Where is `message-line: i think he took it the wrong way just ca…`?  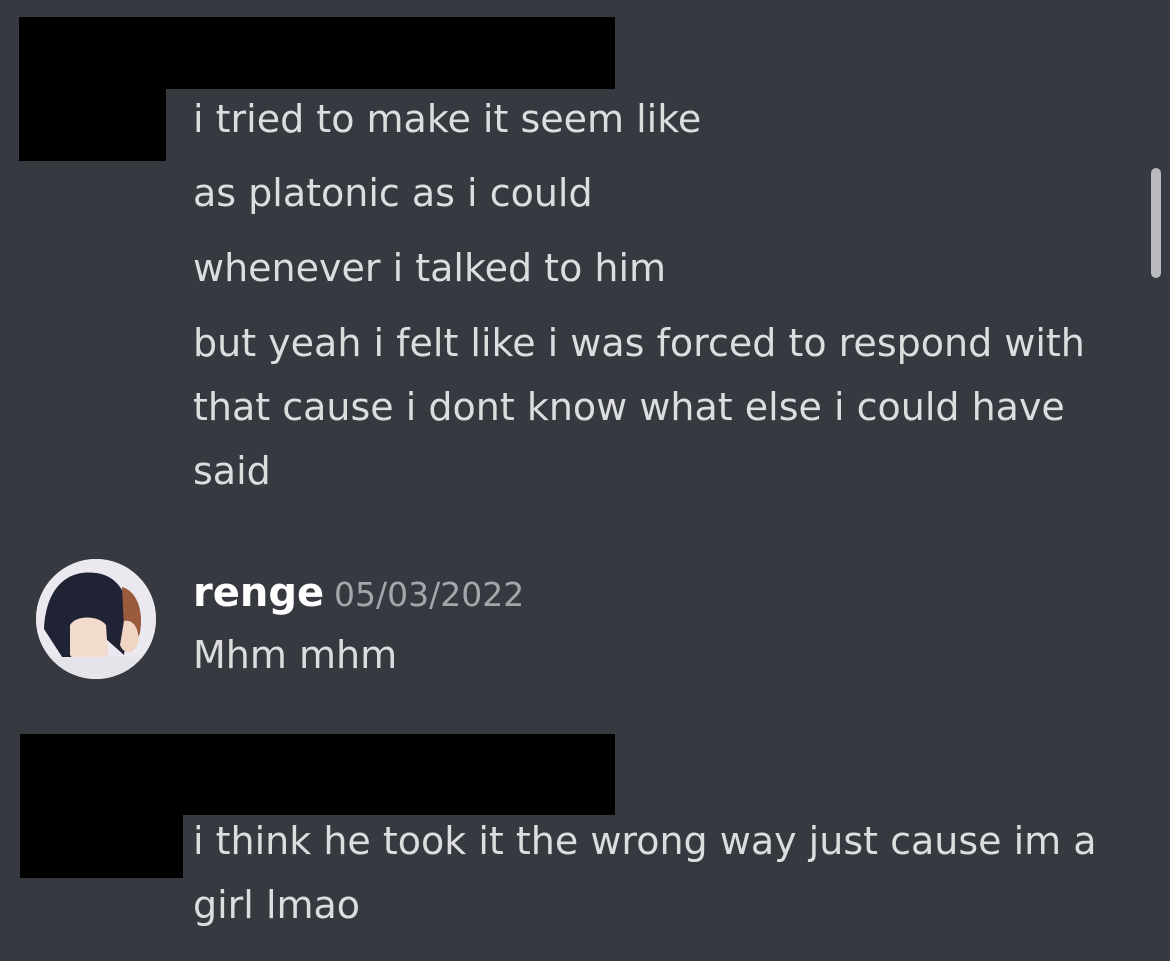
message-line: i think he took it the wrong way just ca… is located at coordinates (645, 873).